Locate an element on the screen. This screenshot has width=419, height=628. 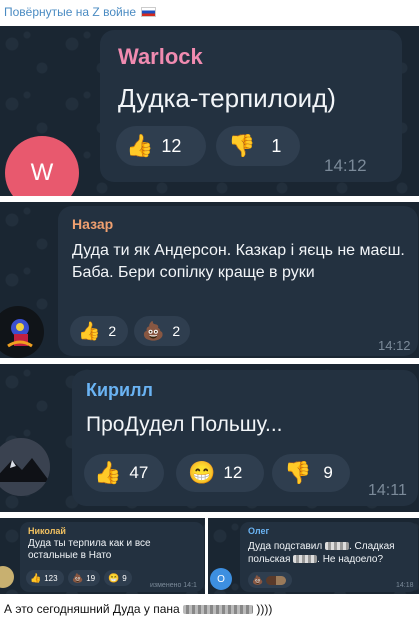
reaction-poop: 💩 is located at coordinates (270, 580).